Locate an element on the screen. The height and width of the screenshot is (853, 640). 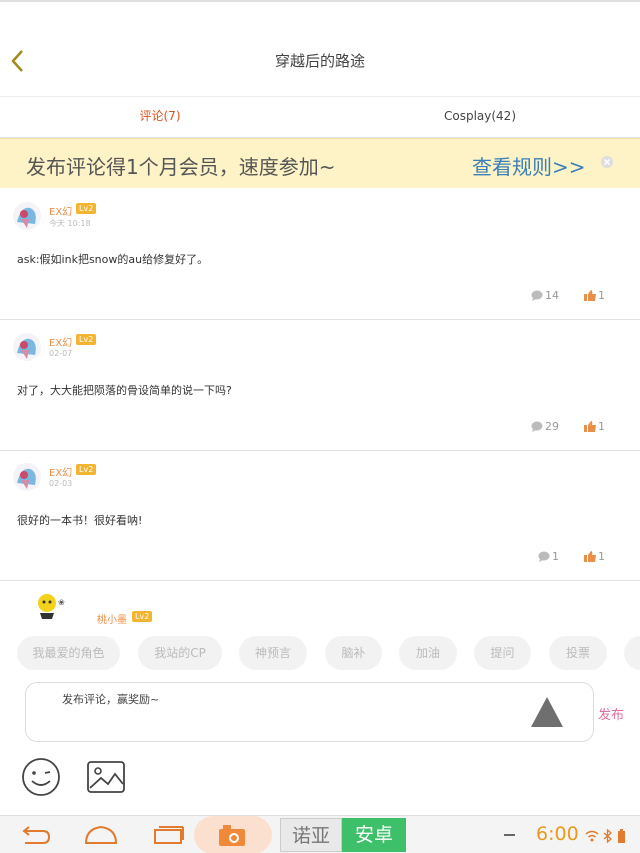
reply-count-value: 1 is located at coordinates (555, 556).